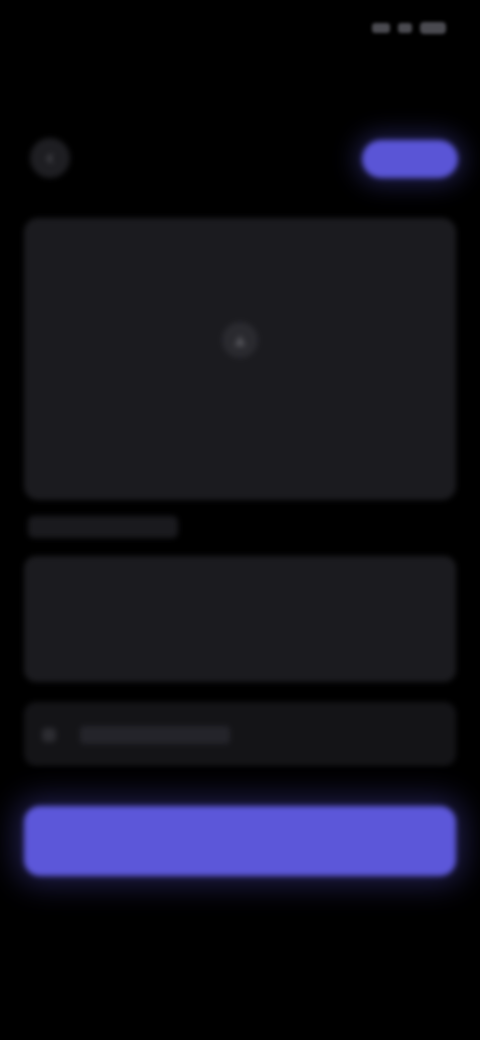 The height and width of the screenshot is (1040, 480). What do you see at coordinates (410, 159) in the screenshot?
I see `top-action-button` at bounding box center [410, 159].